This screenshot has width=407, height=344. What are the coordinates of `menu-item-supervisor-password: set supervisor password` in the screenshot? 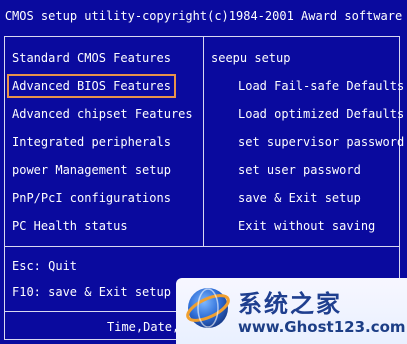 It's located at (321, 142).